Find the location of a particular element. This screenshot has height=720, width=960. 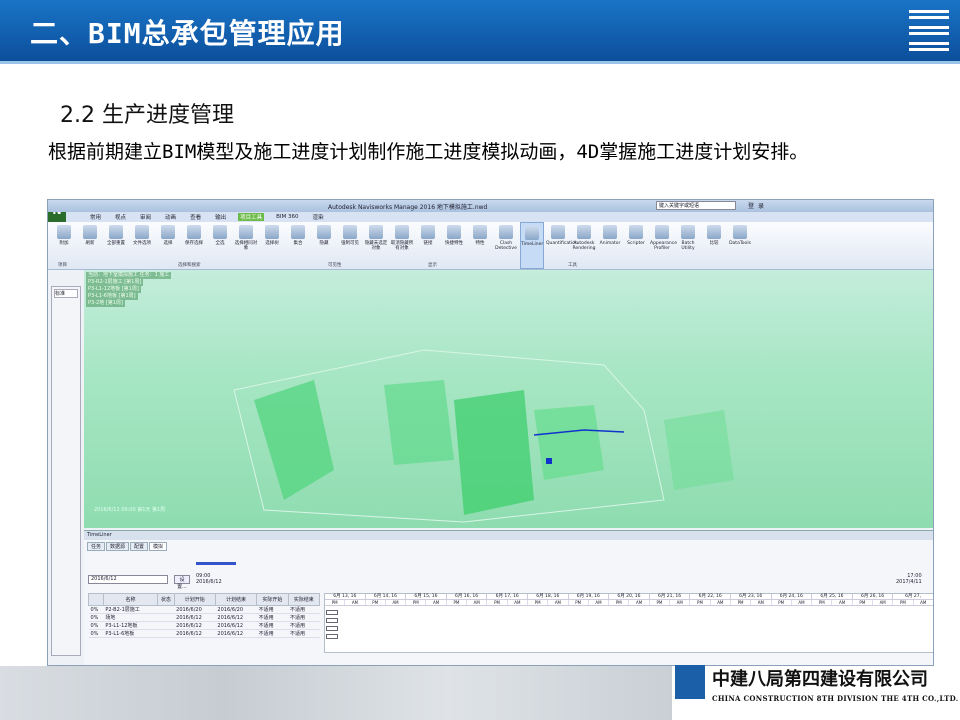

ribbon-button: DataTools is located at coordinates (740, 245).